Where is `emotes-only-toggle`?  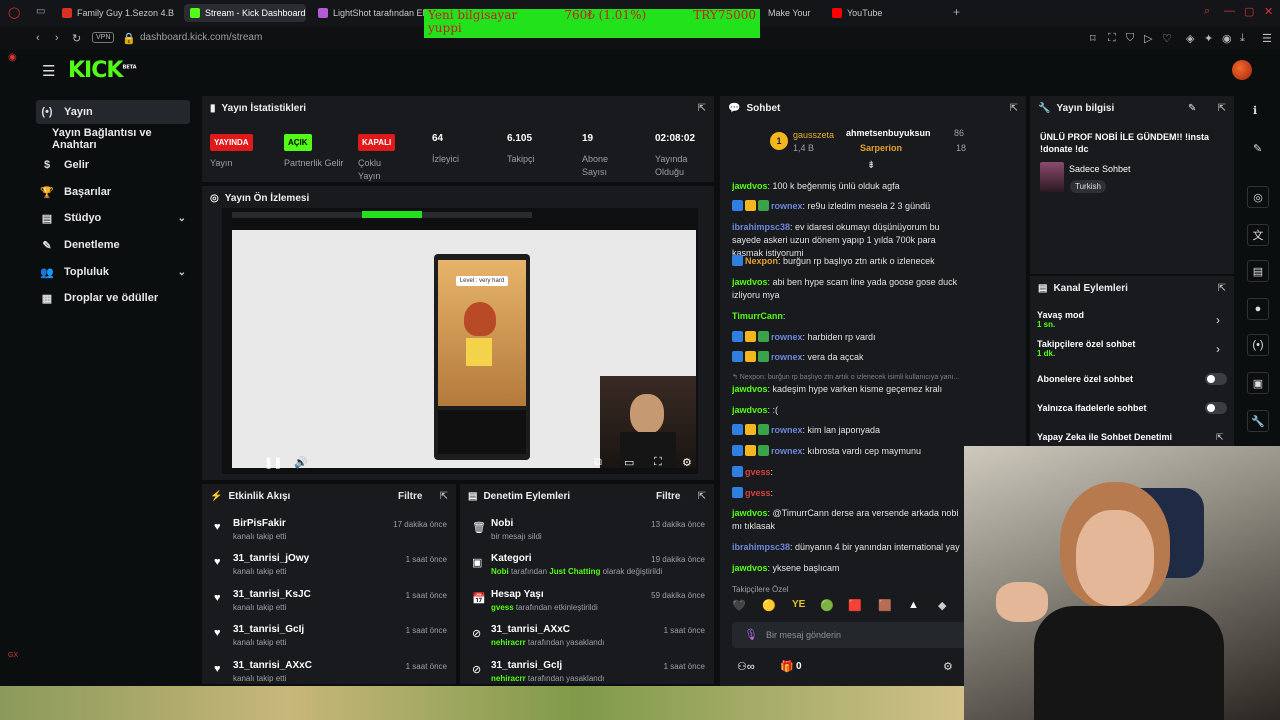 emotes-only-toggle is located at coordinates (1216, 408).